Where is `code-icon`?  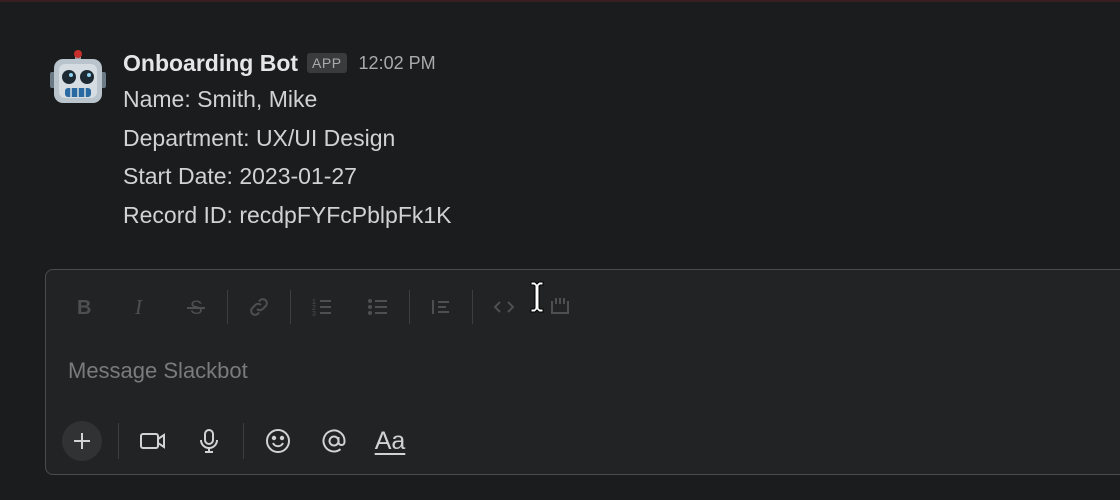
code-icon is located at coordinates (504, 307).